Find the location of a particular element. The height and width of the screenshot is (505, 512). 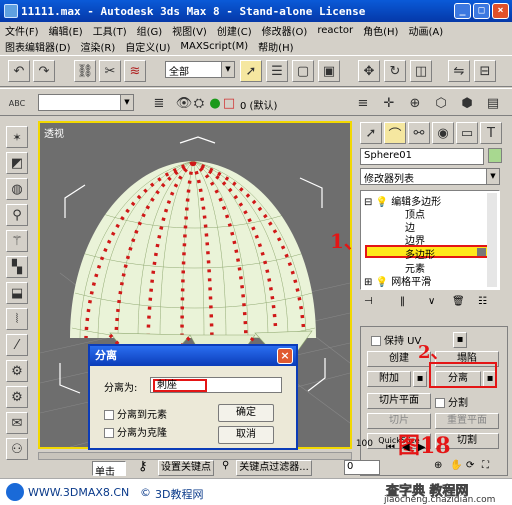

create-layer-icon: ✛ is located at coordinates (389, 103).